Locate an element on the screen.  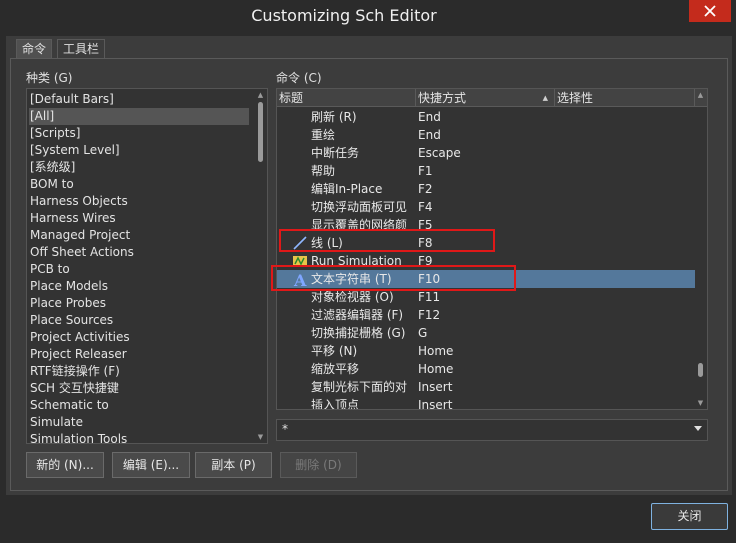
col-shortcut-label: 快捷方式 is located at coordinates (442, 98).